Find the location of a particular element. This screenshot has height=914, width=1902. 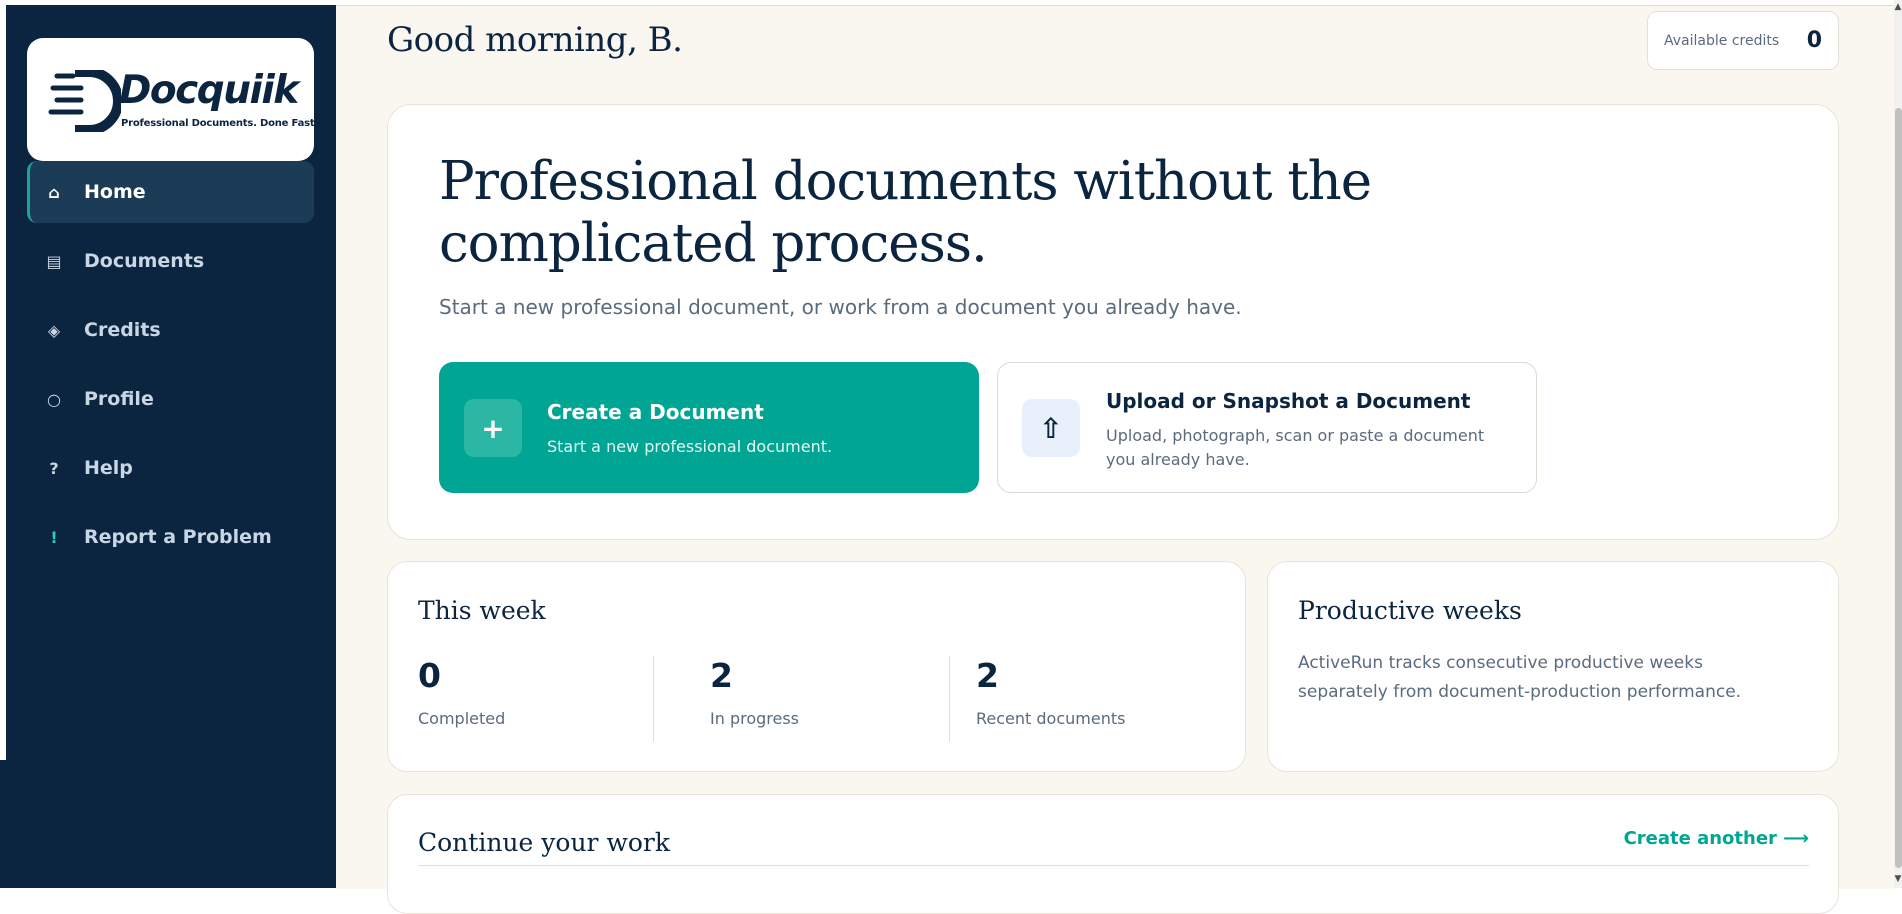

sidebar-item-profile: ○ Profile is located at coordinates (170, 399).